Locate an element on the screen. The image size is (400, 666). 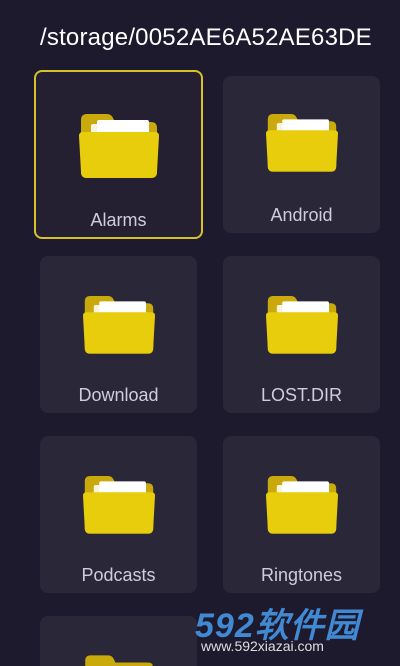
folder-tile-download: Download is located at coordinates (118, 334).